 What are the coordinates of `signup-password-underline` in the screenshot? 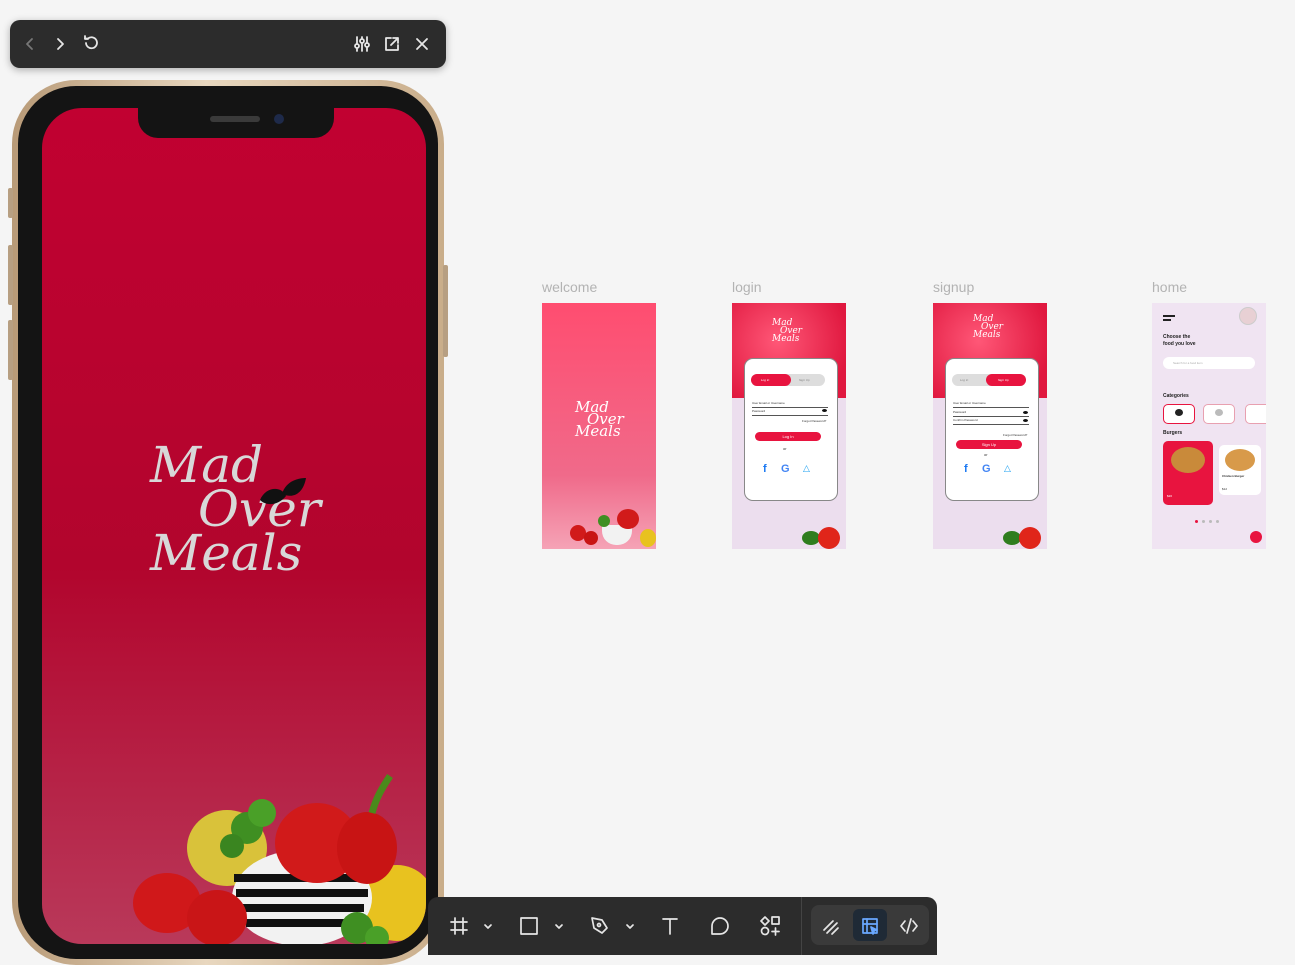 It's located at (991, 416).